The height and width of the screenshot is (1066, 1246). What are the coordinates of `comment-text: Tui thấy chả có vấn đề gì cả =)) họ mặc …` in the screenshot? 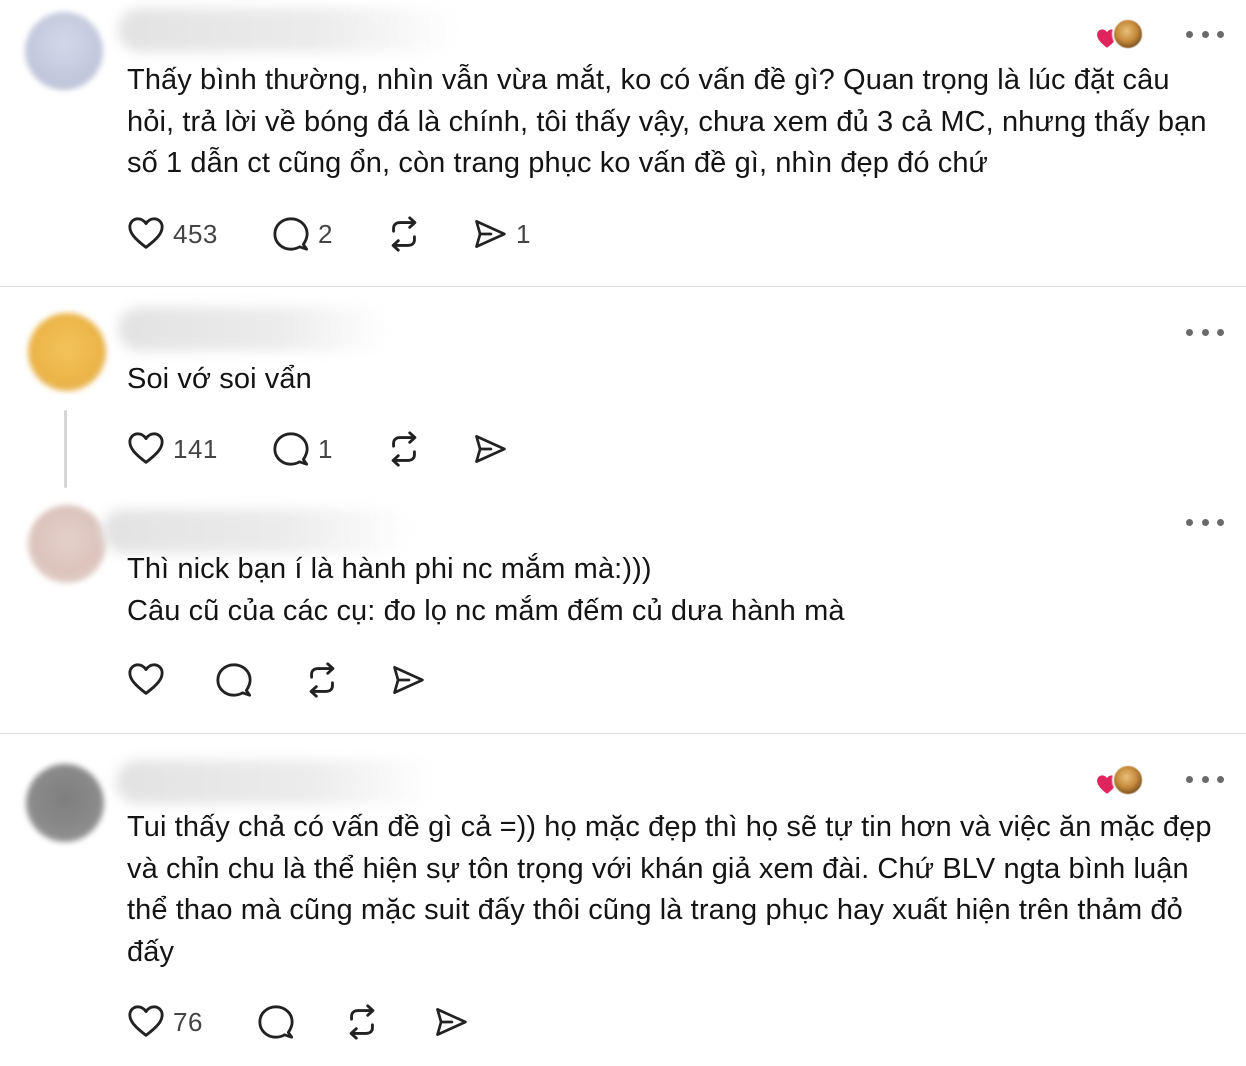 It's located at (673, 889).